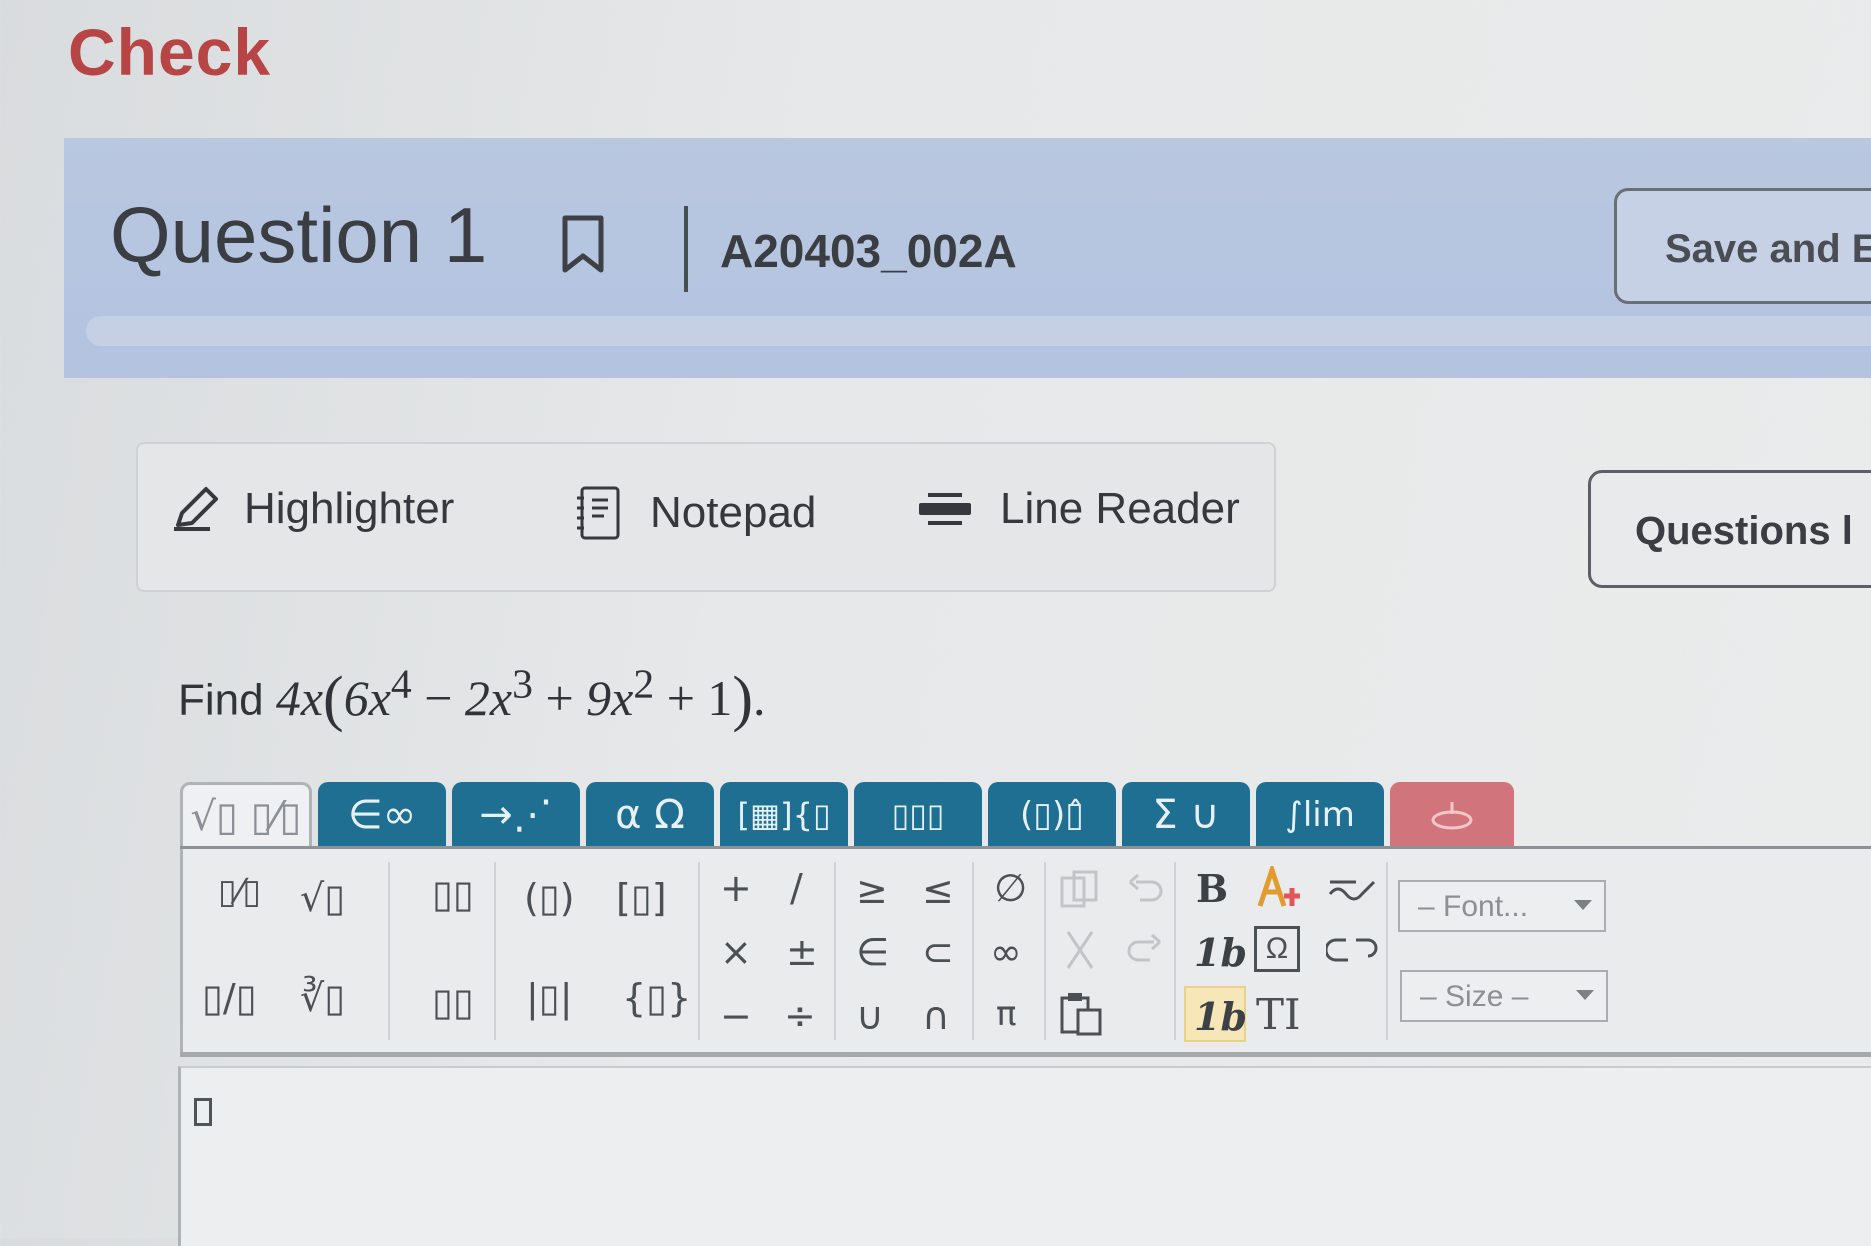  What do you see at coordinates (1006, 1014) in the screenshot?
I see `pi-button: π` at bounding box center [1006, 1014].